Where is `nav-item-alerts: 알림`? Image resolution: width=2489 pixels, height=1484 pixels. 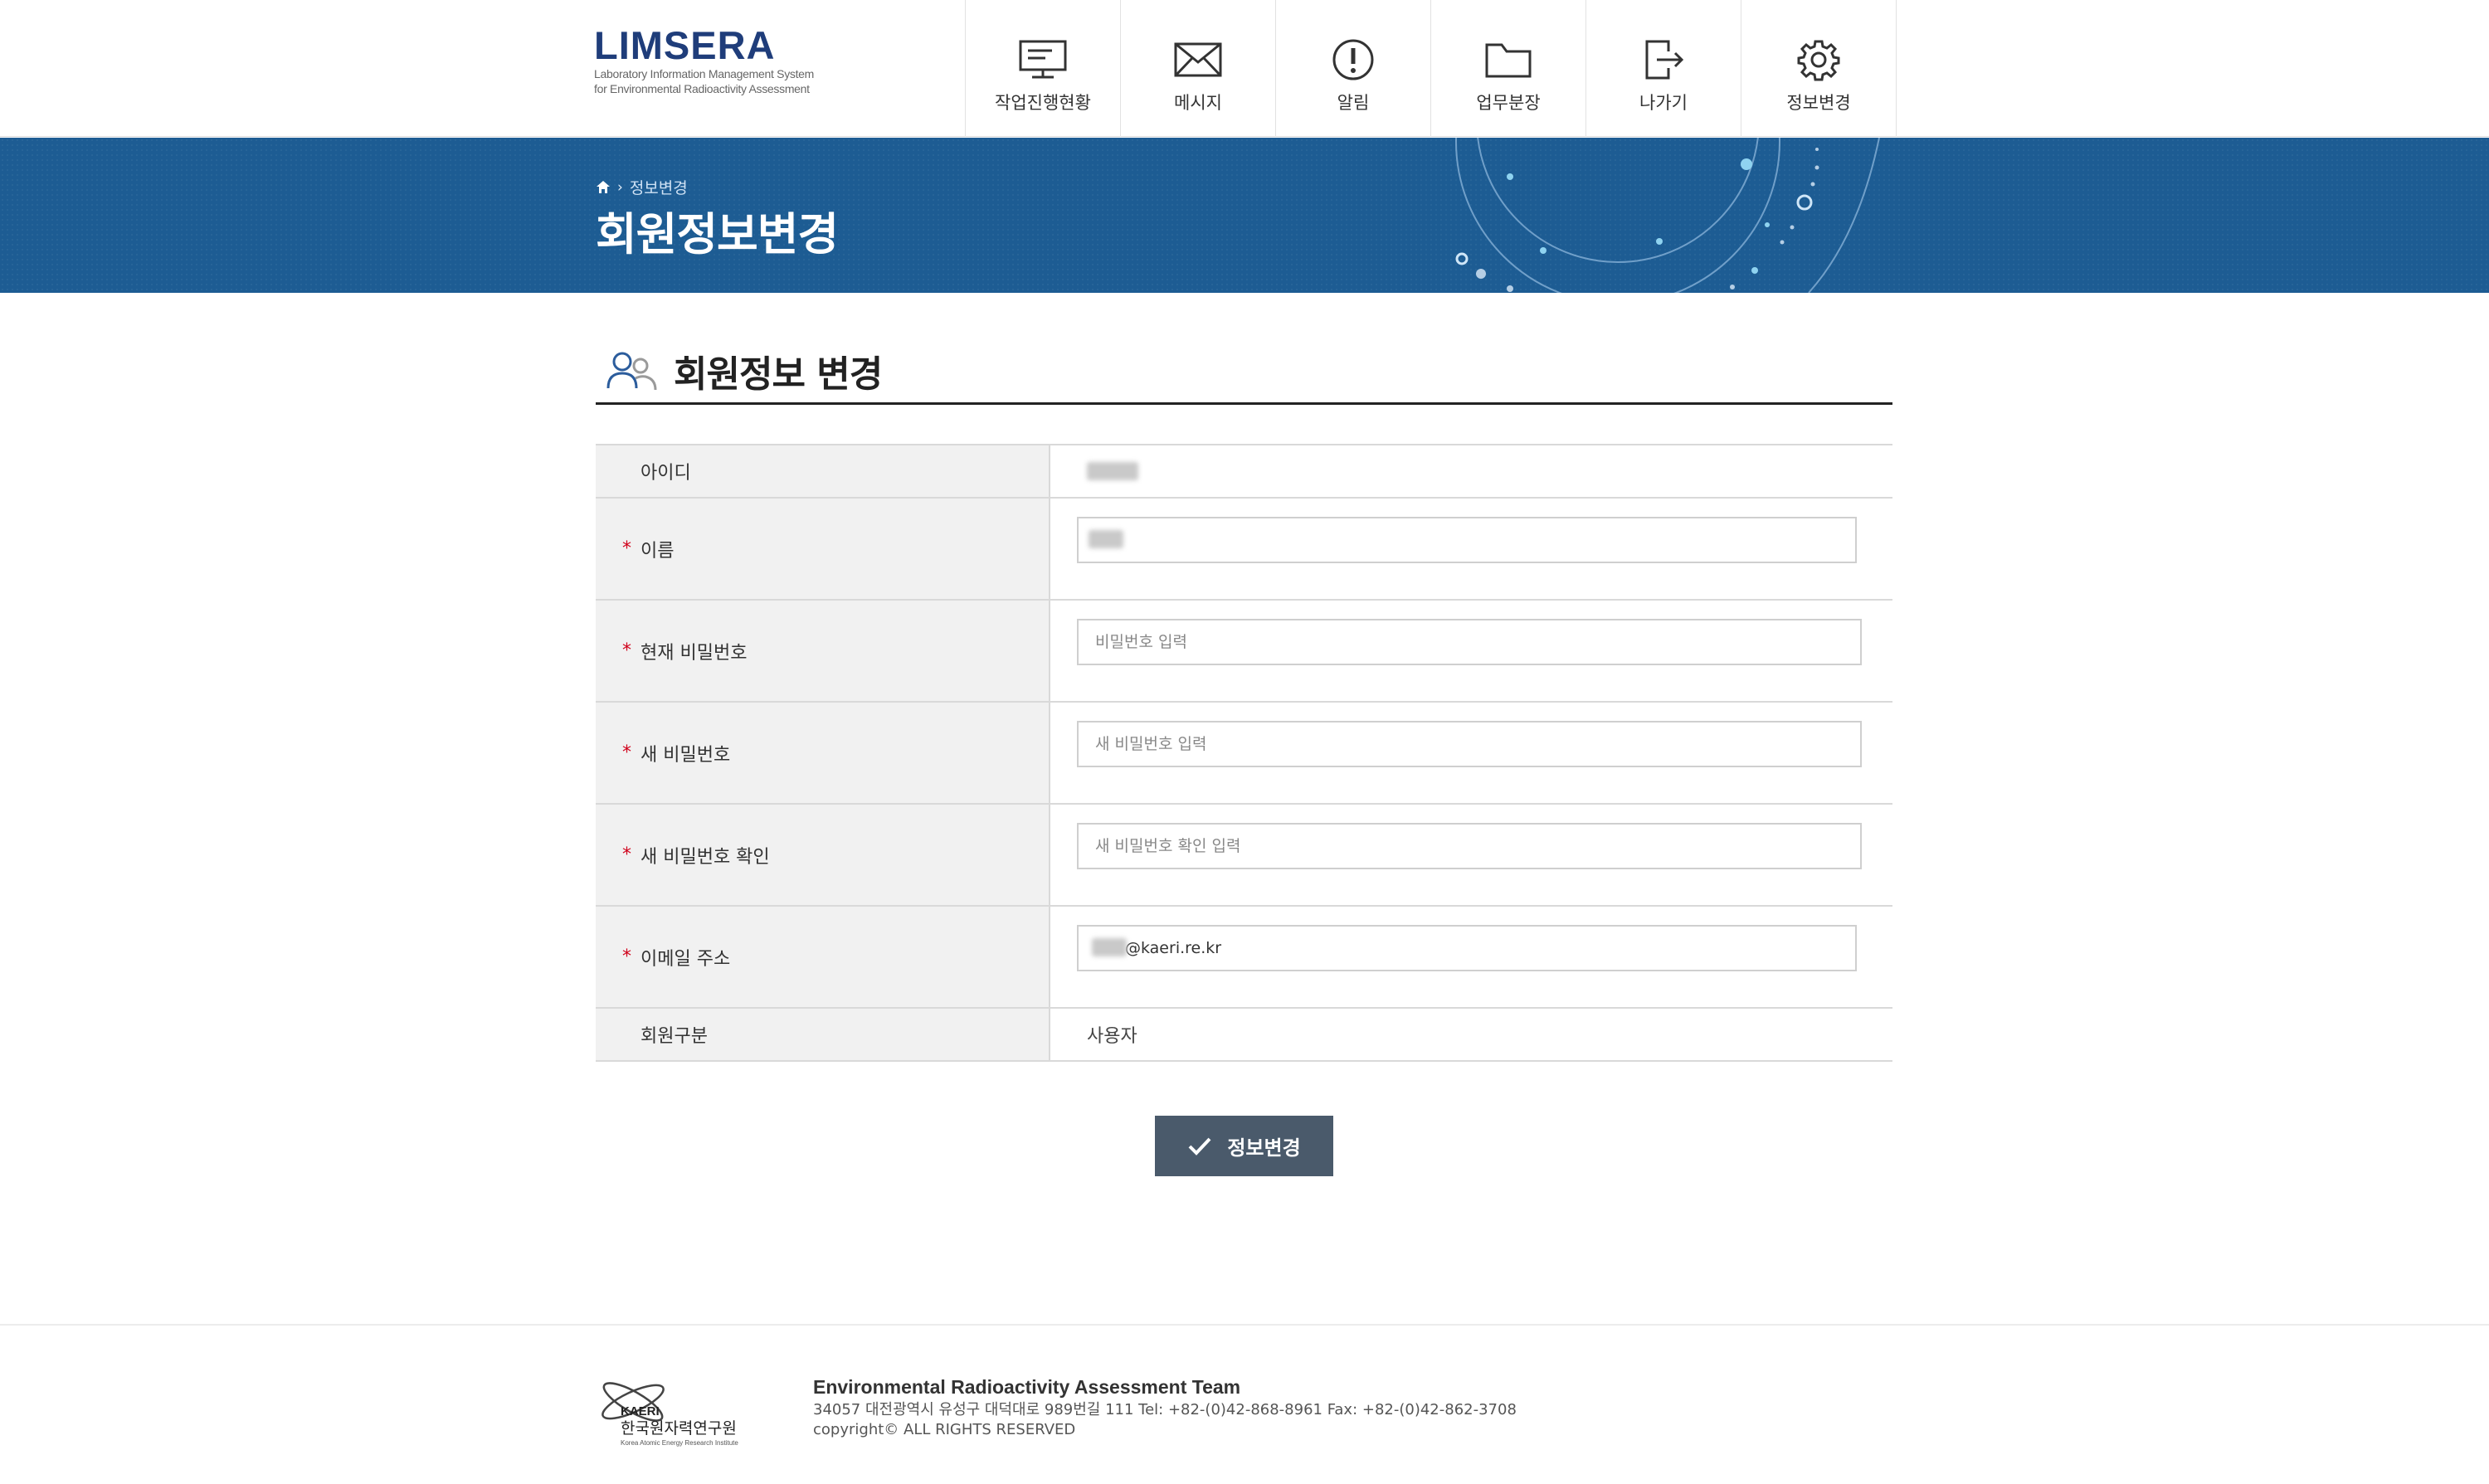 nav-item-alerts: 알림 is located at coordinates (1353, 68).